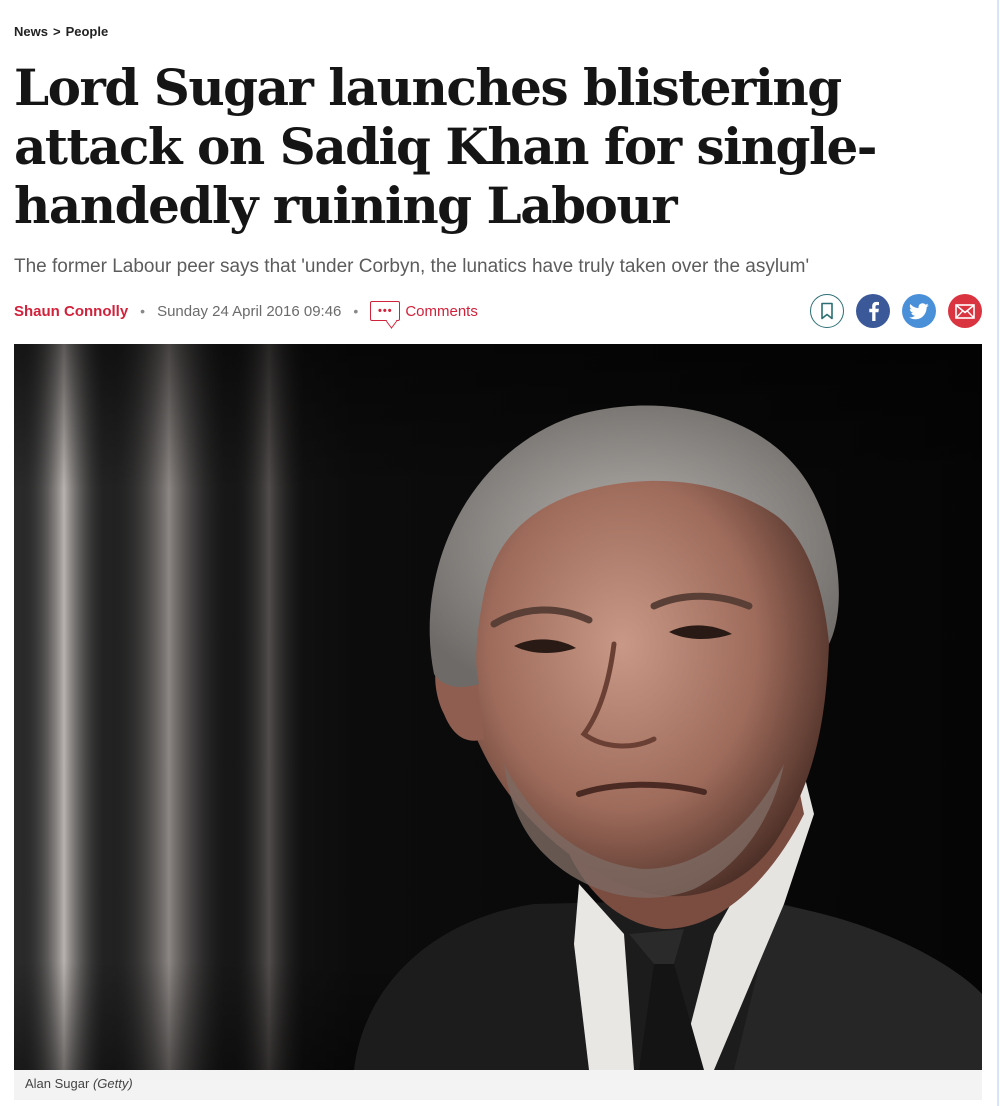 The height and width of the screenshot is (1106, 1000). Describe the element at coordinates (31, 31) in the screenshot. I see `breadcrumb-news-link: News` at that location.